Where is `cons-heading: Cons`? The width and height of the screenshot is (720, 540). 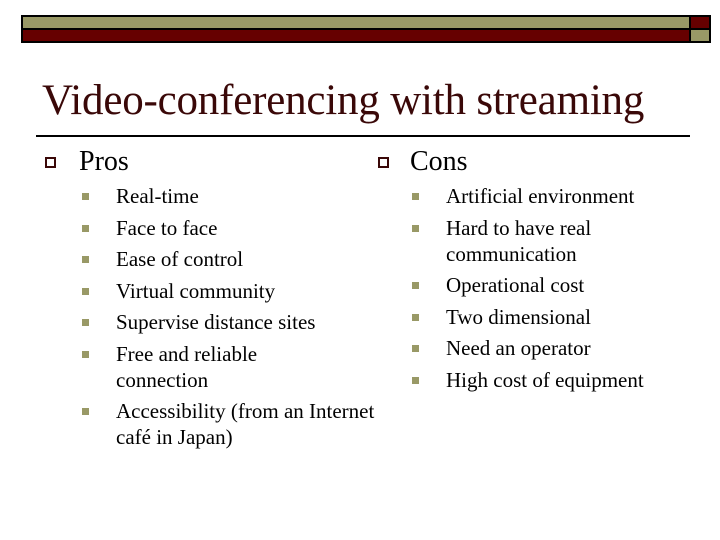
cons-heading: Cons is located at coordinates (439, 161).